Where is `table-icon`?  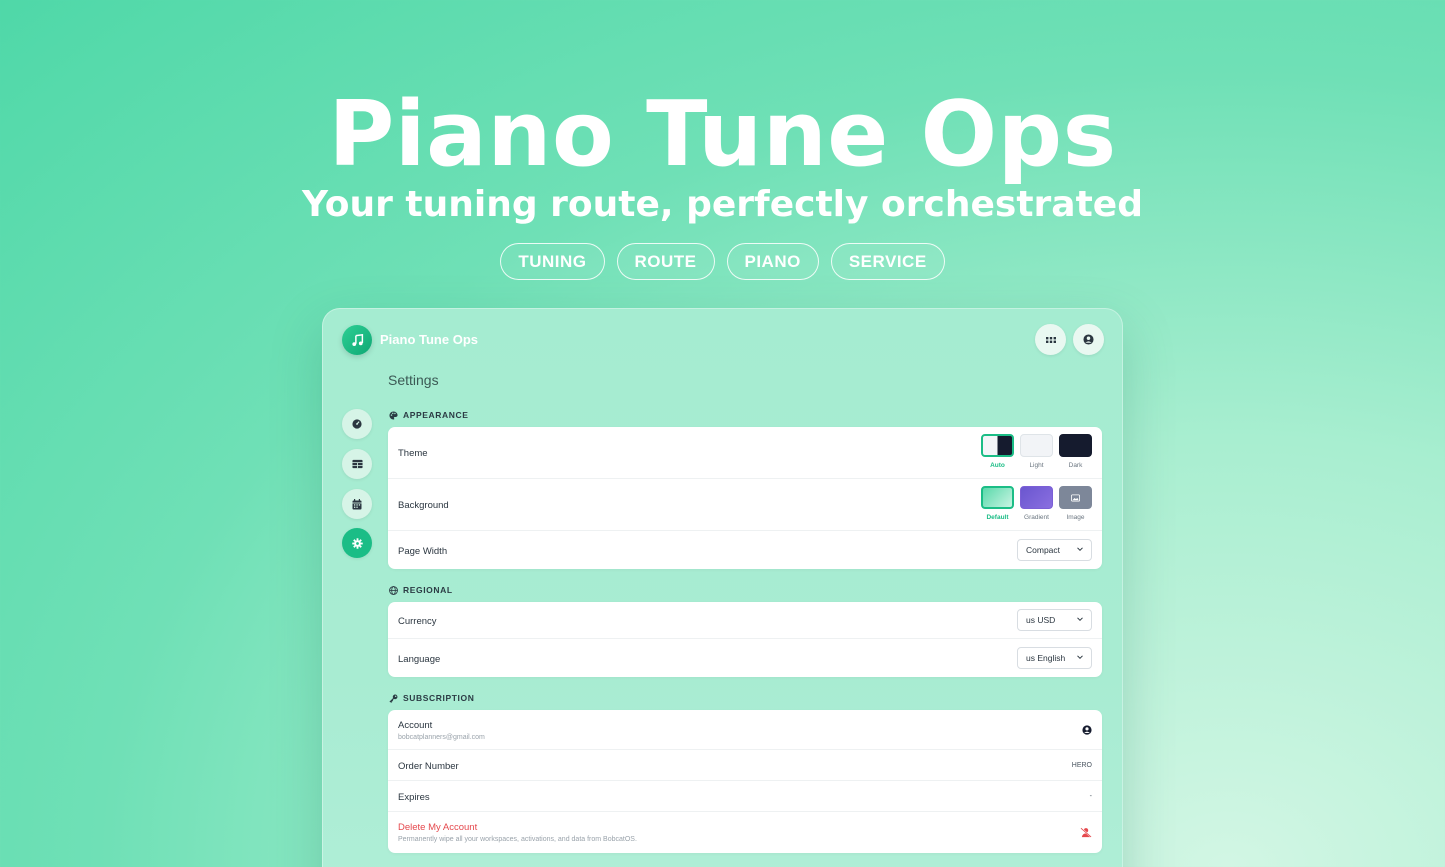 table-icon is located at coordinates (357, 464).